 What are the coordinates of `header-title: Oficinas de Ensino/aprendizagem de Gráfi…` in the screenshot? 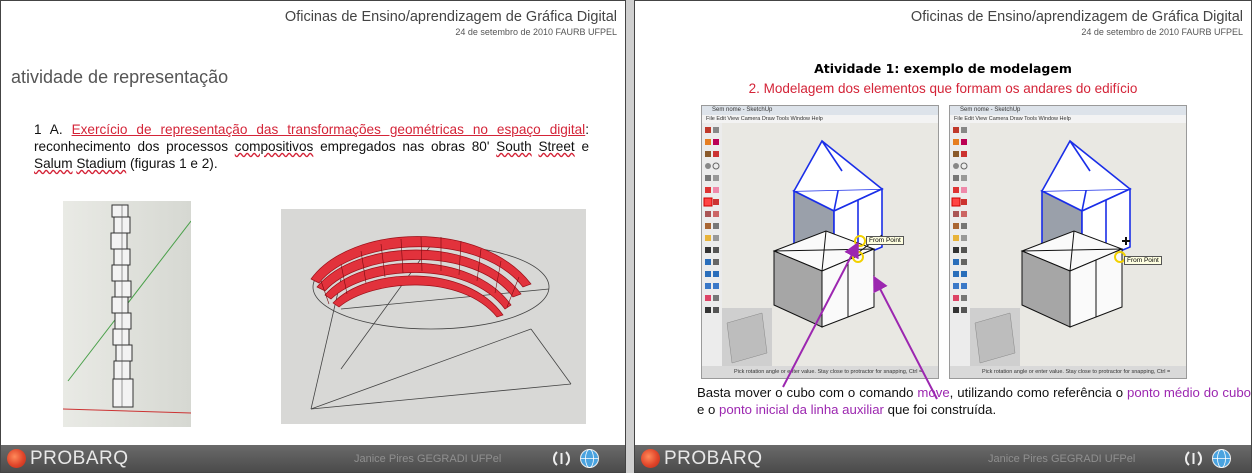 It's located at (450, 17).